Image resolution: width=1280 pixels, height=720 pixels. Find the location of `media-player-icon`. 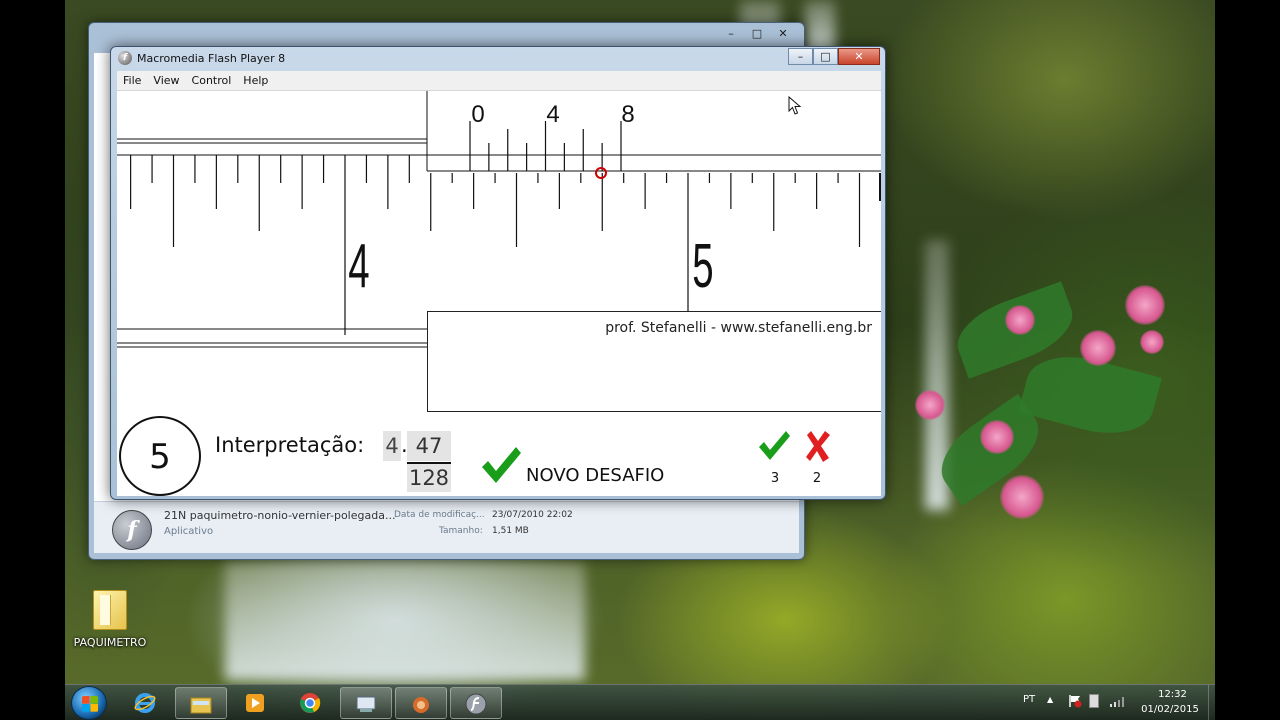

media-player-icon is located at coordinates (255, 703).